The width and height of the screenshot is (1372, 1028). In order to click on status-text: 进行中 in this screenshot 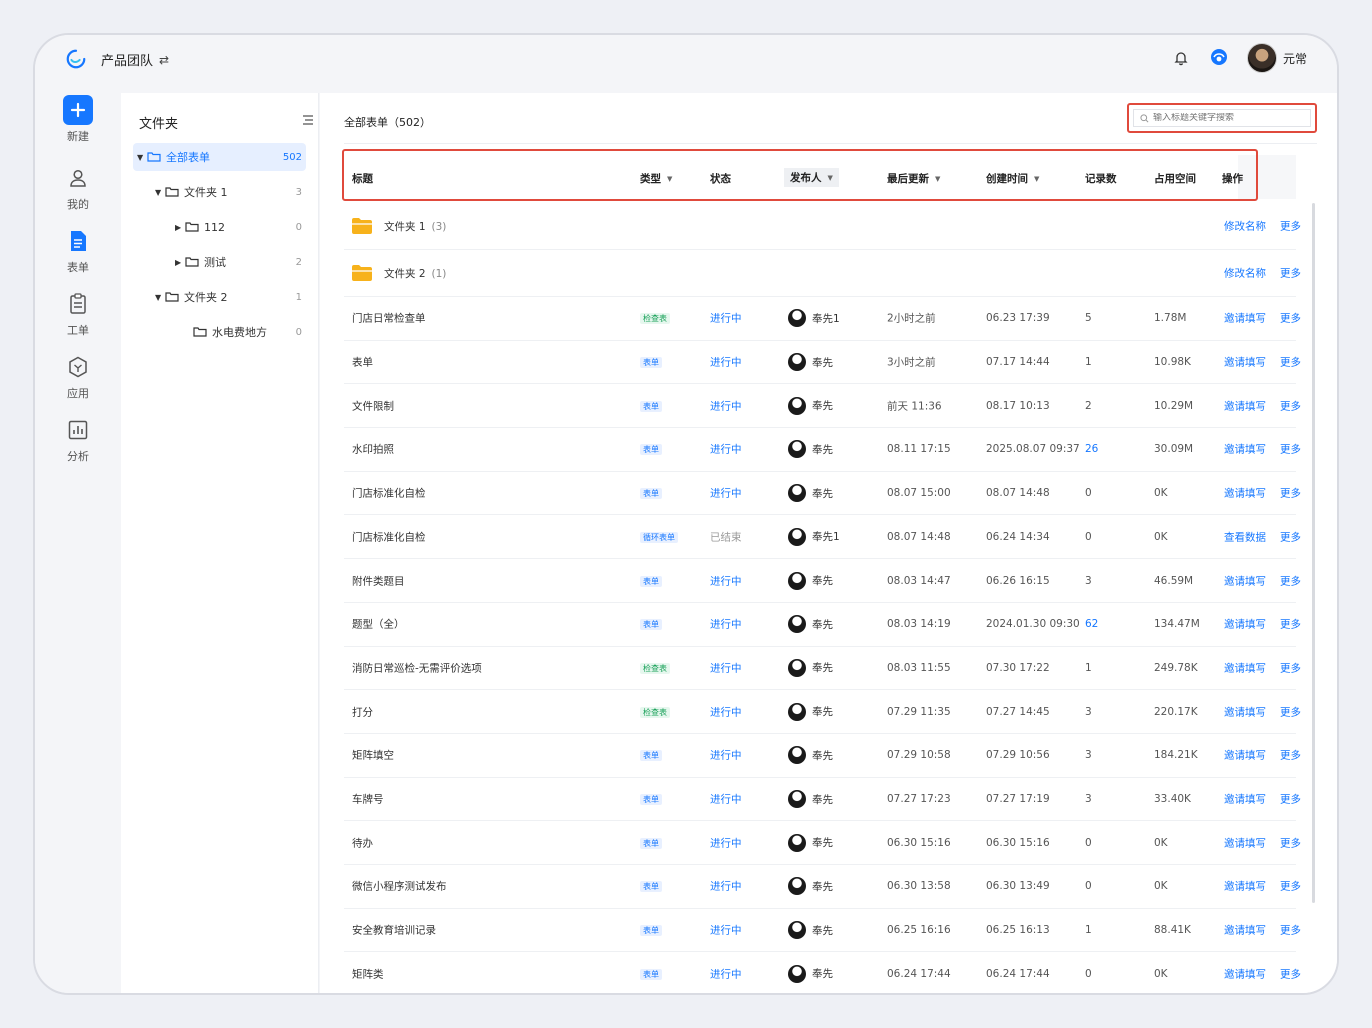, I will do `click(726, 581)`.